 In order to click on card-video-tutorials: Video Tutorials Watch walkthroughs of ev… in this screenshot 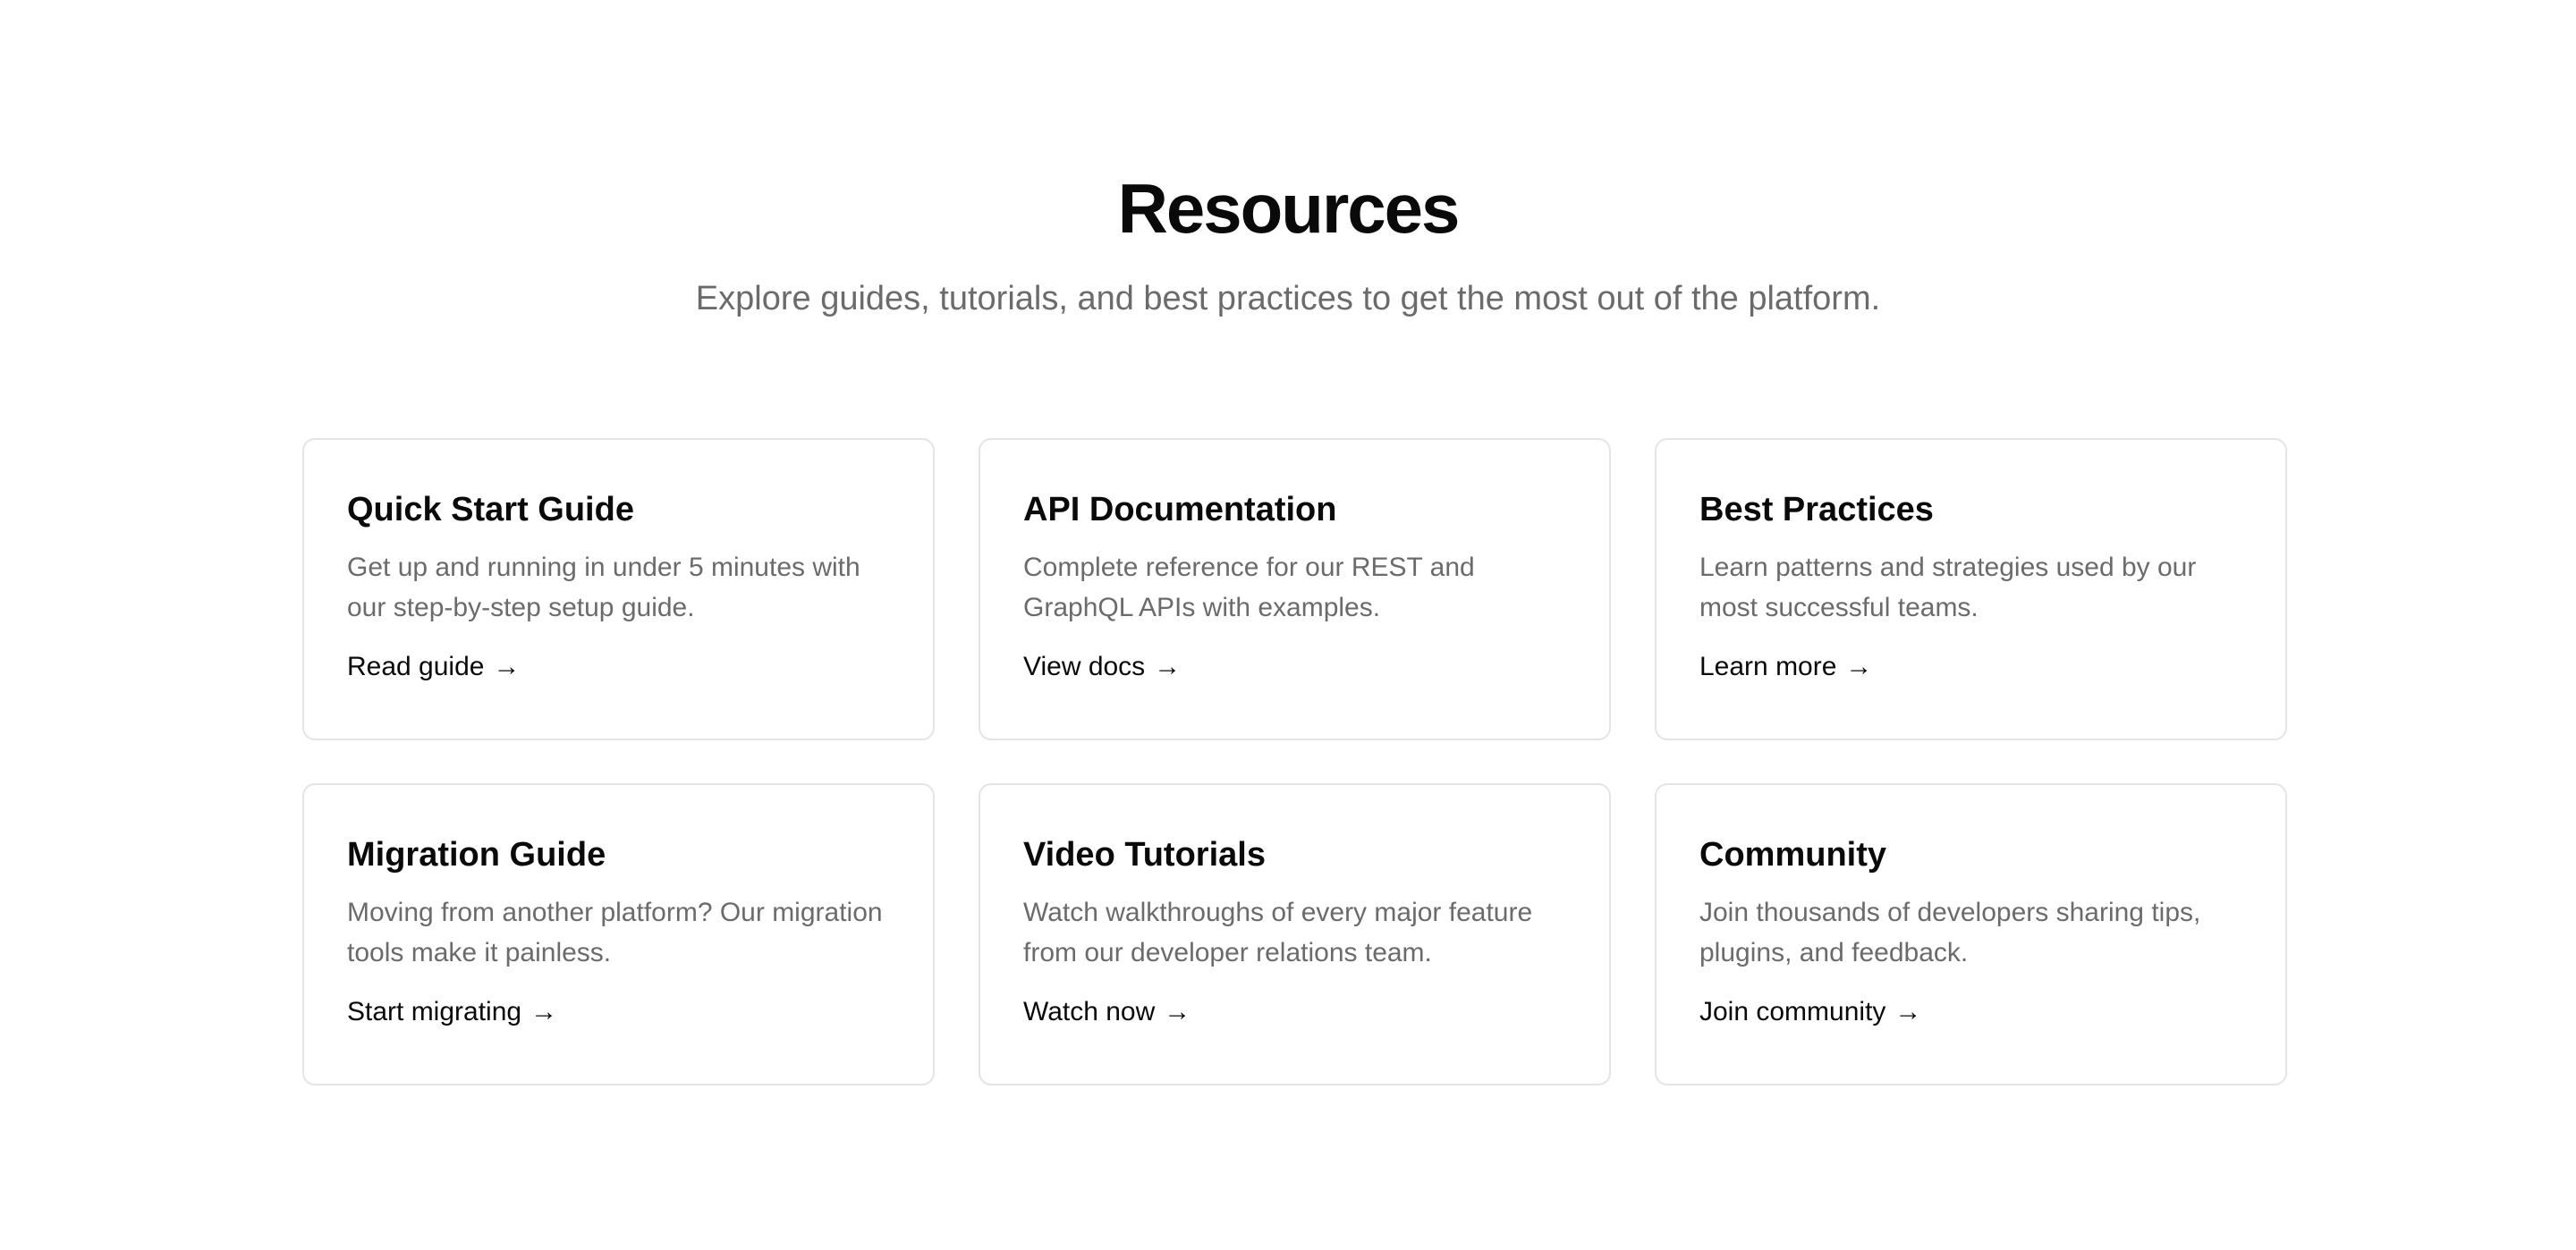, I will do `click(1295, 934)`.